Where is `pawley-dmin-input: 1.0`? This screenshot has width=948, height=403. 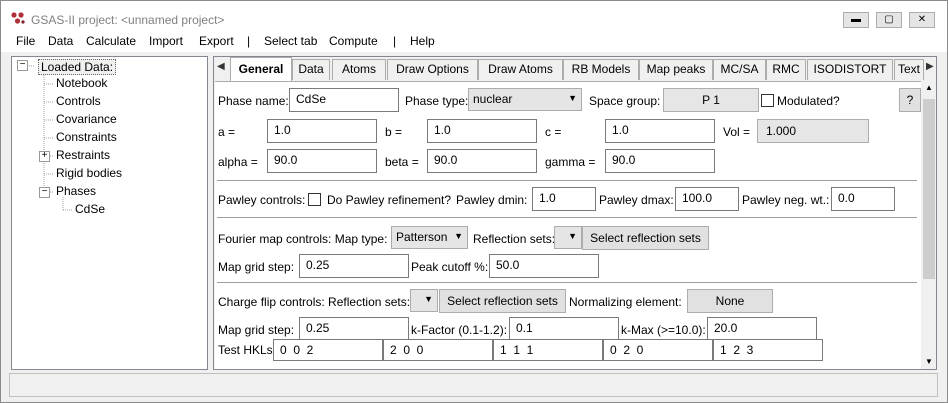 pawley-dmin-input: 1.0 is located at coordinates (564, 199).